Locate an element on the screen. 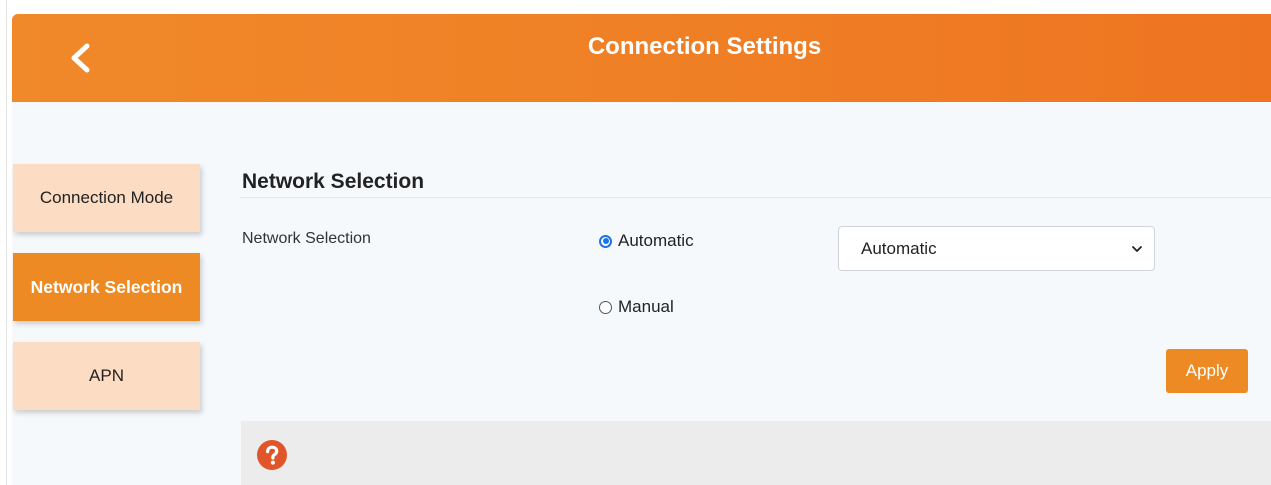 The image size is (1271, 485). apply-button-label: Apply is located at coordinates (1207, 370).